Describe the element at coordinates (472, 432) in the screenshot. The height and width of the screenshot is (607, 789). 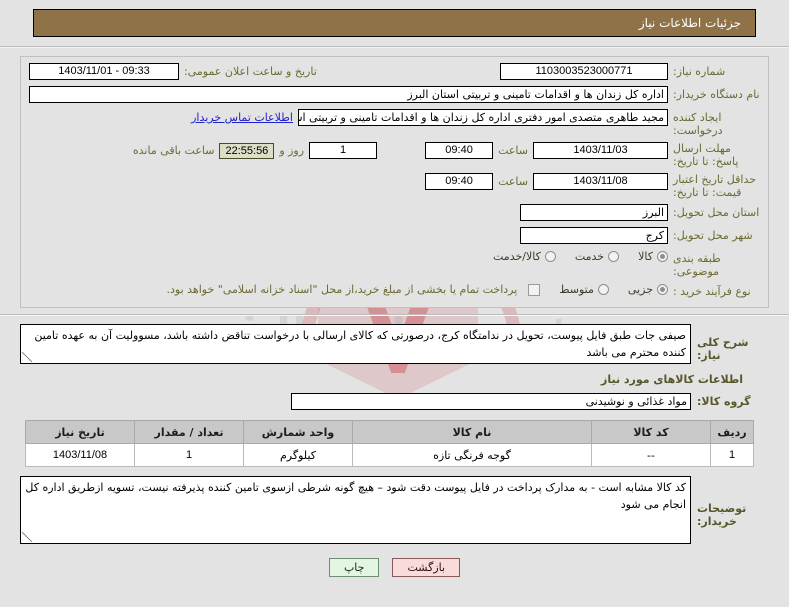
I see `col-name: نام کالا` at that location.